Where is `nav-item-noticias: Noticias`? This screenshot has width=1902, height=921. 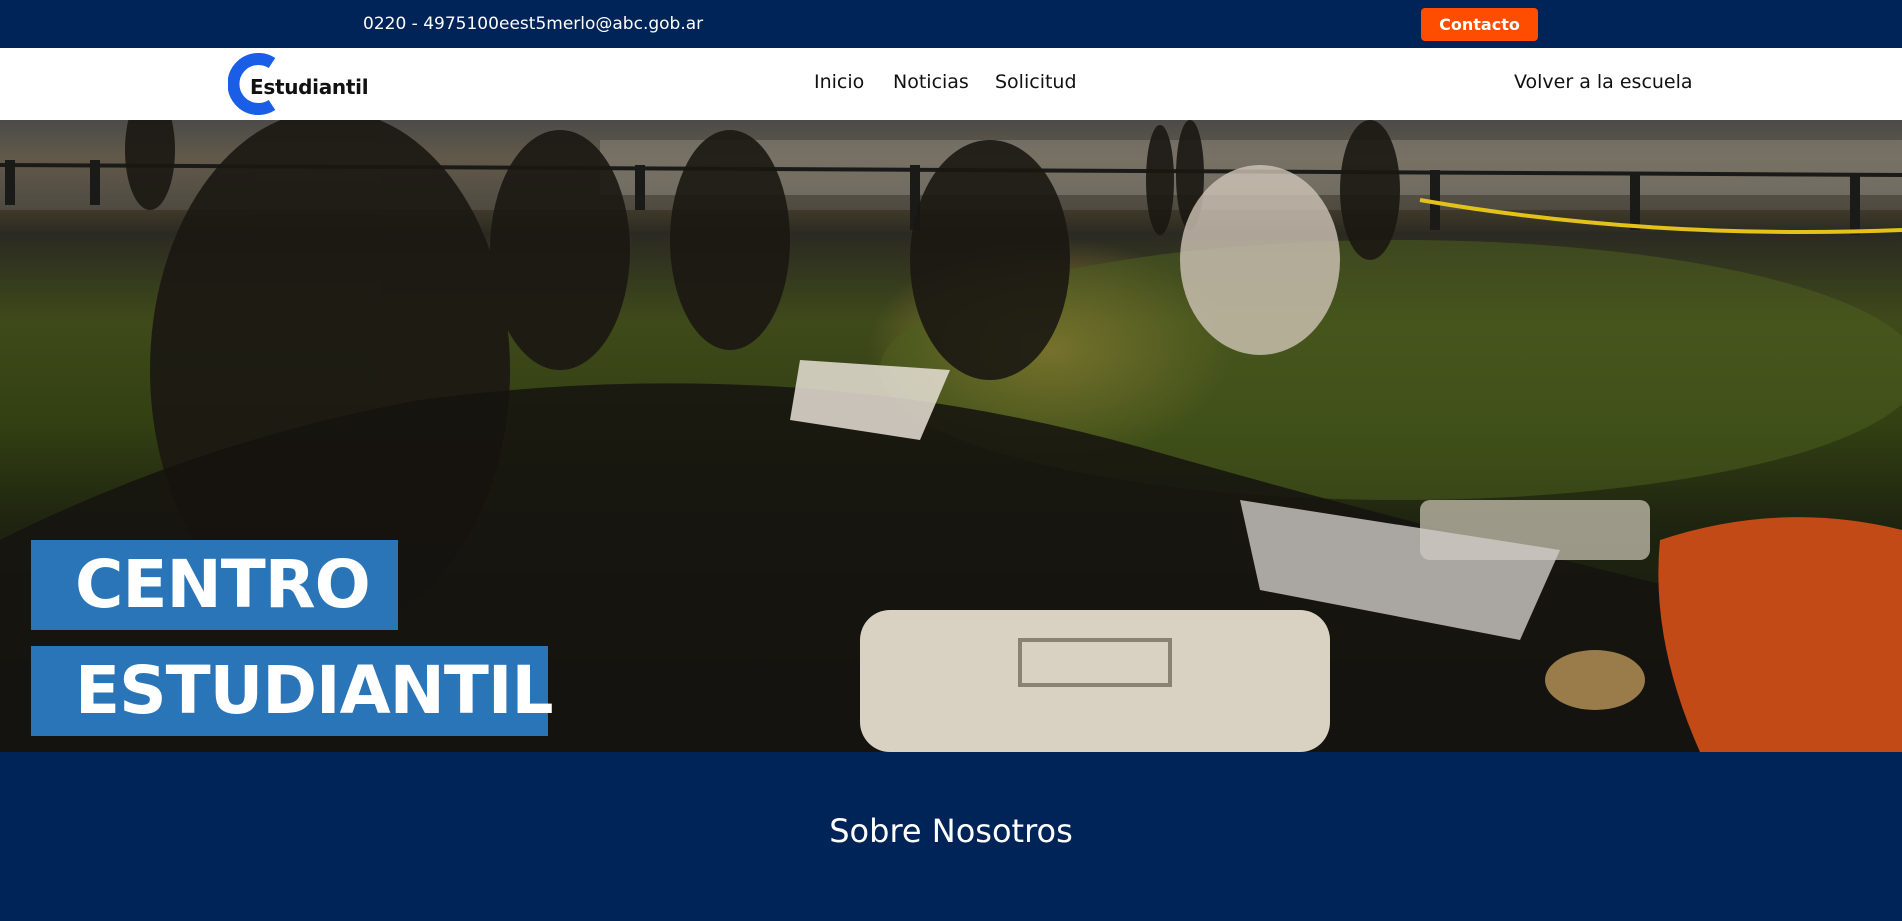 nav-item-noticias: Noticias is located at coordinates (931, 82).